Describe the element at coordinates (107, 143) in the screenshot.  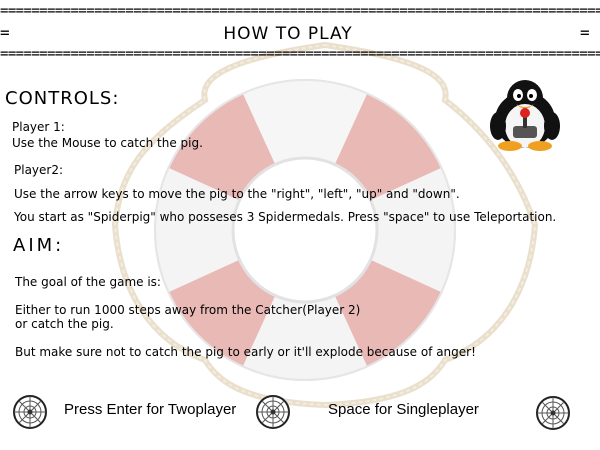
I see `player1-text: Use the Mouse to catch the pig.` at that location.